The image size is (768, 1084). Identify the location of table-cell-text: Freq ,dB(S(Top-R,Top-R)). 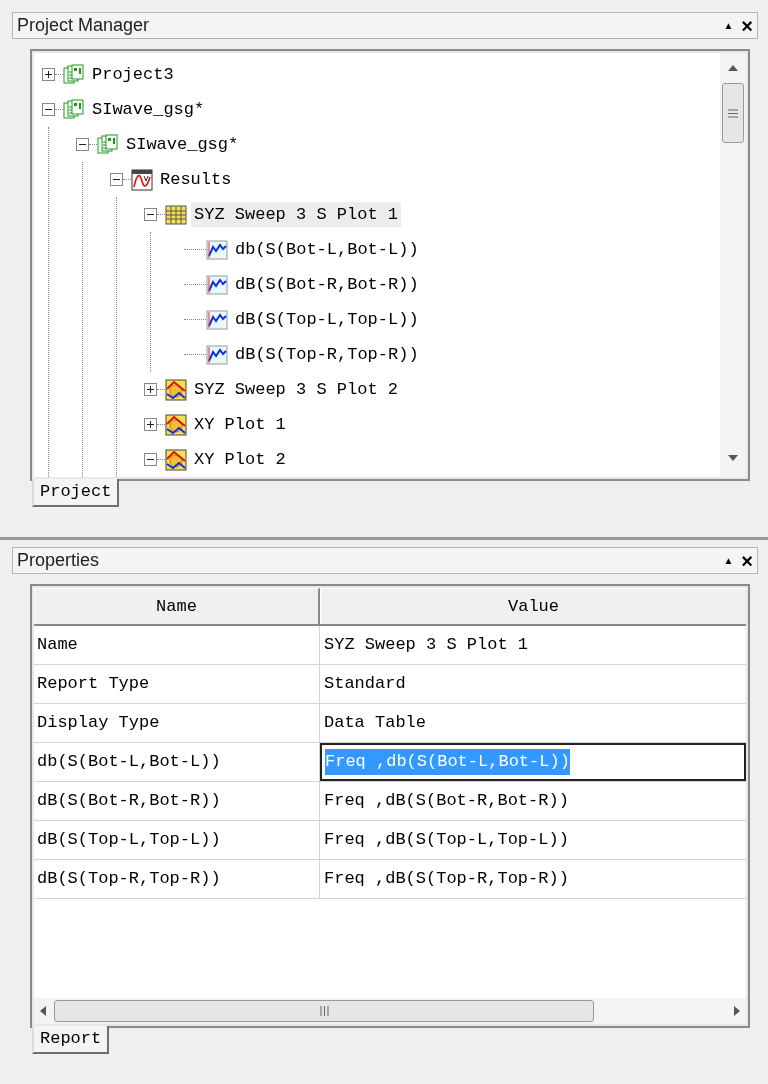
(446, 879).